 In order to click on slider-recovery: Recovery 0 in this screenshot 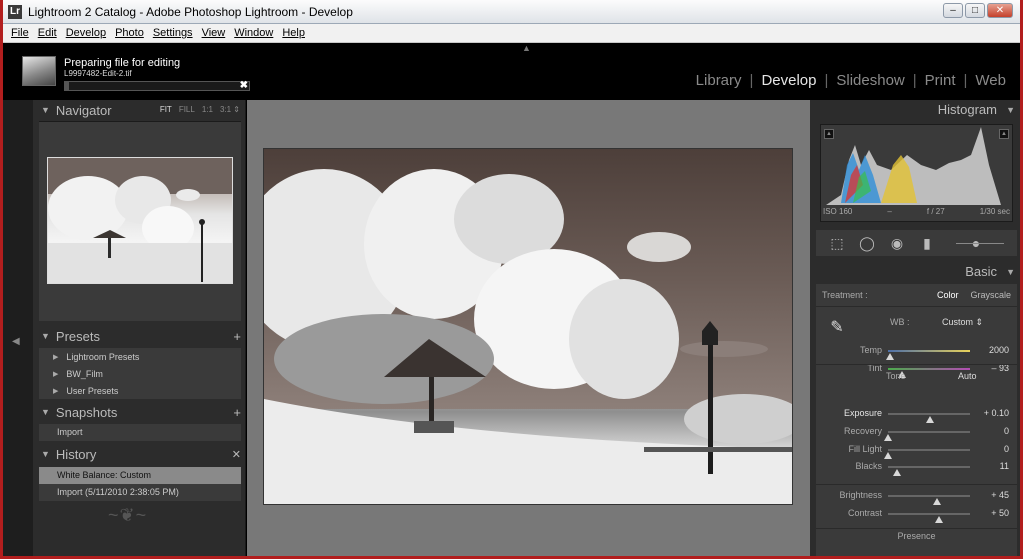, I will do `click(916, 432)`.